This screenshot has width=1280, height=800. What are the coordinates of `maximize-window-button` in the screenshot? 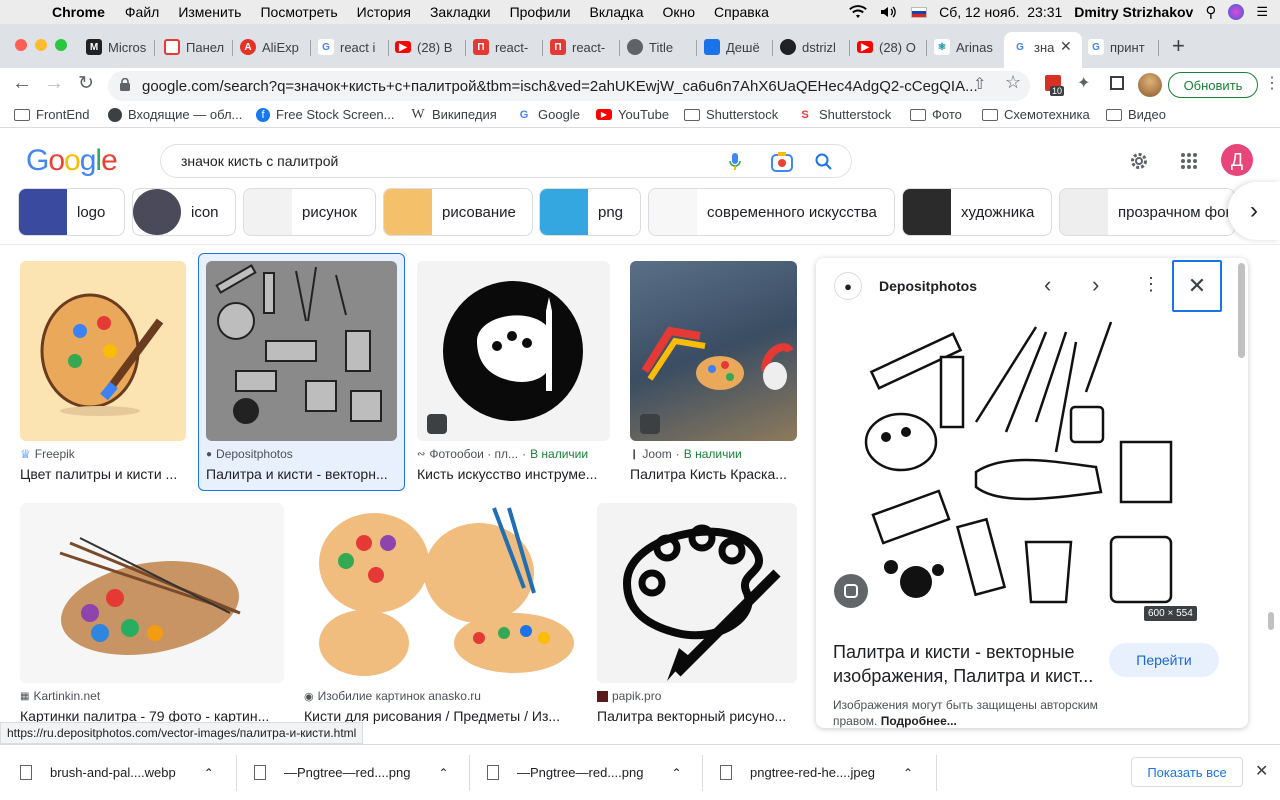 It's located at (61, 45).